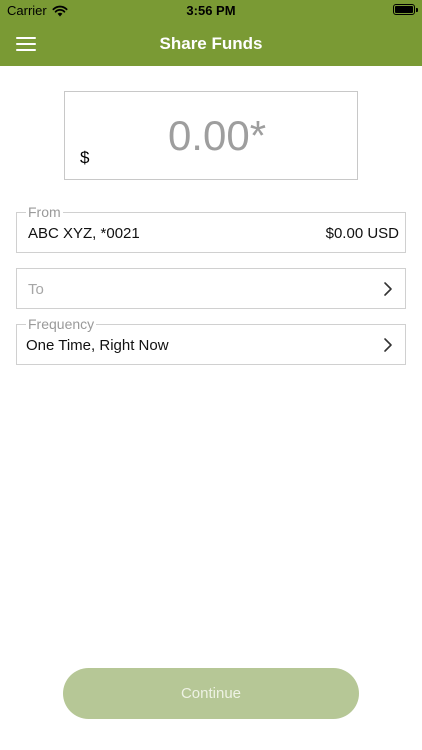 The image size is (422, 750). I want to click on amount-value: 0.00*, so click(217, 135).